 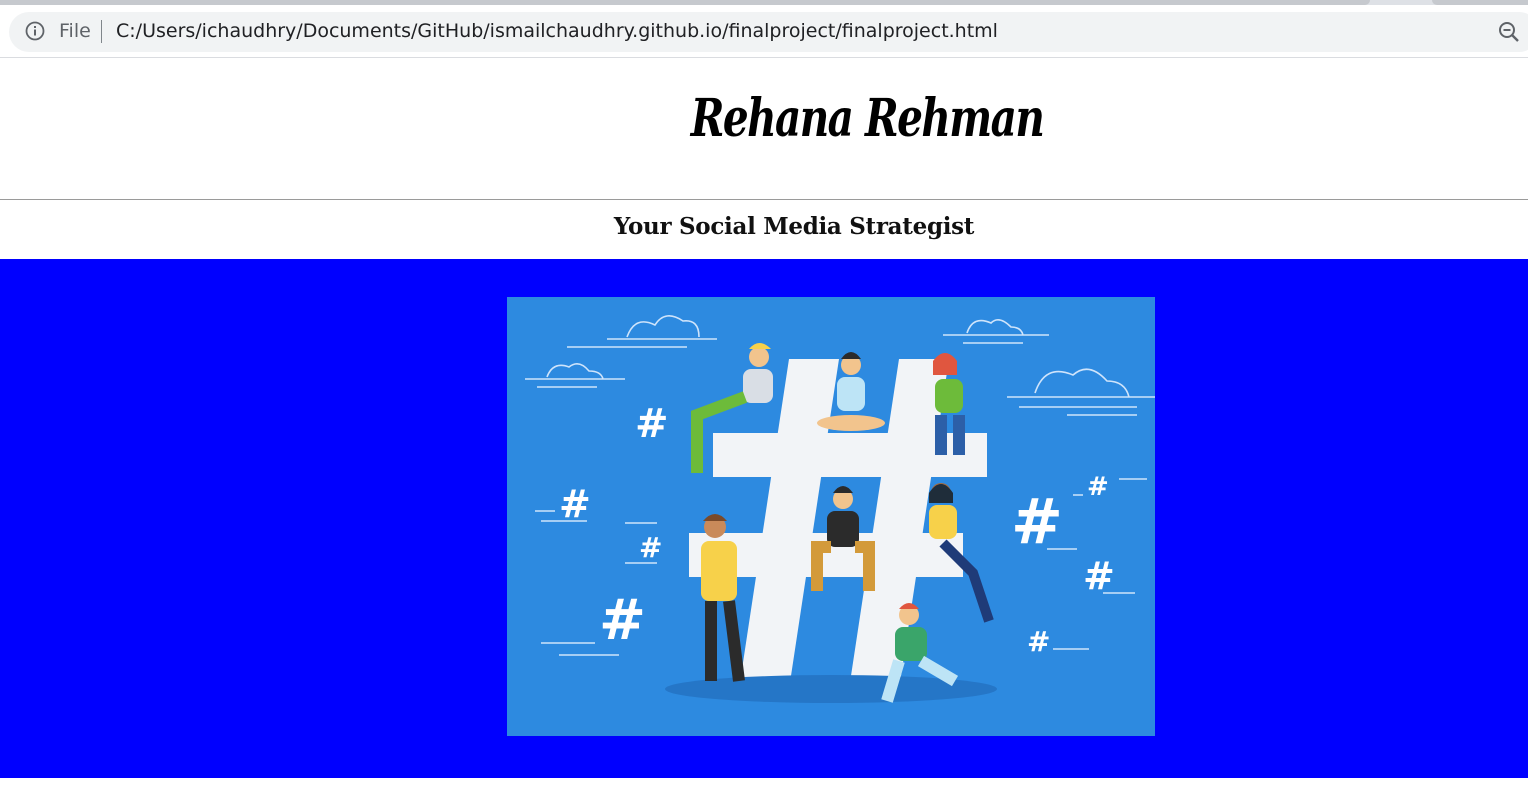 I want to click on inactive-tab, so click(x=1480, y=2).